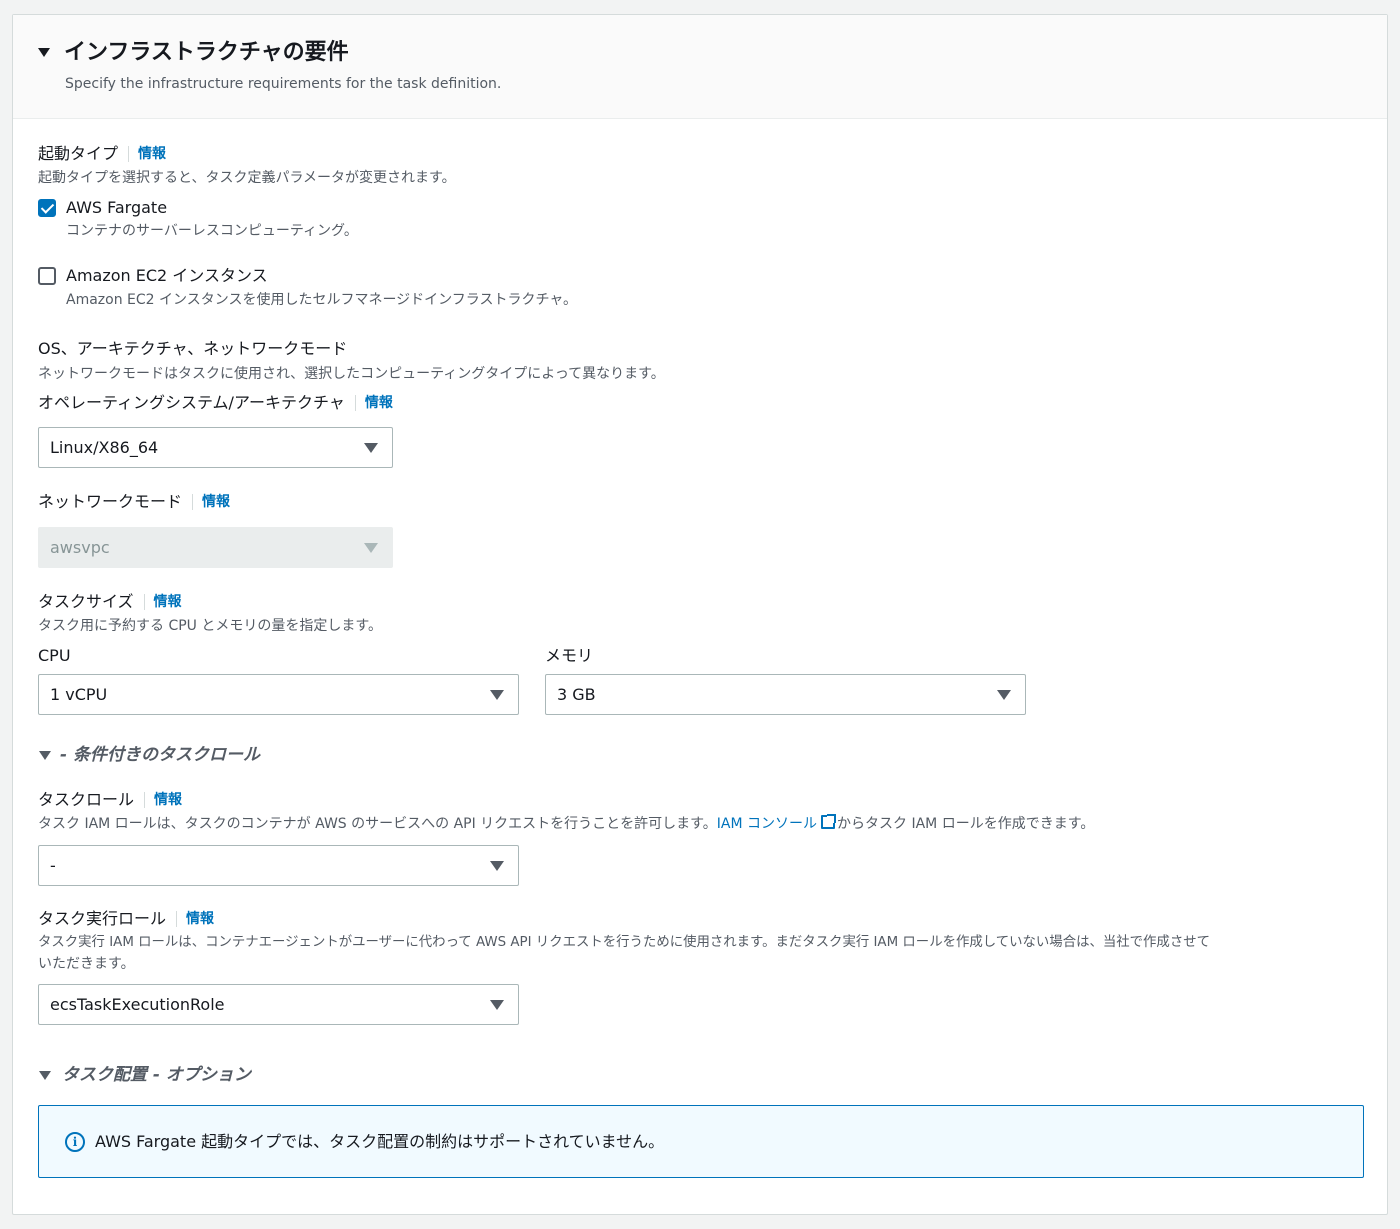 This screenshot has height=1229, width=1400. I want to click on network-info-link: 情報, so click(216, 502).